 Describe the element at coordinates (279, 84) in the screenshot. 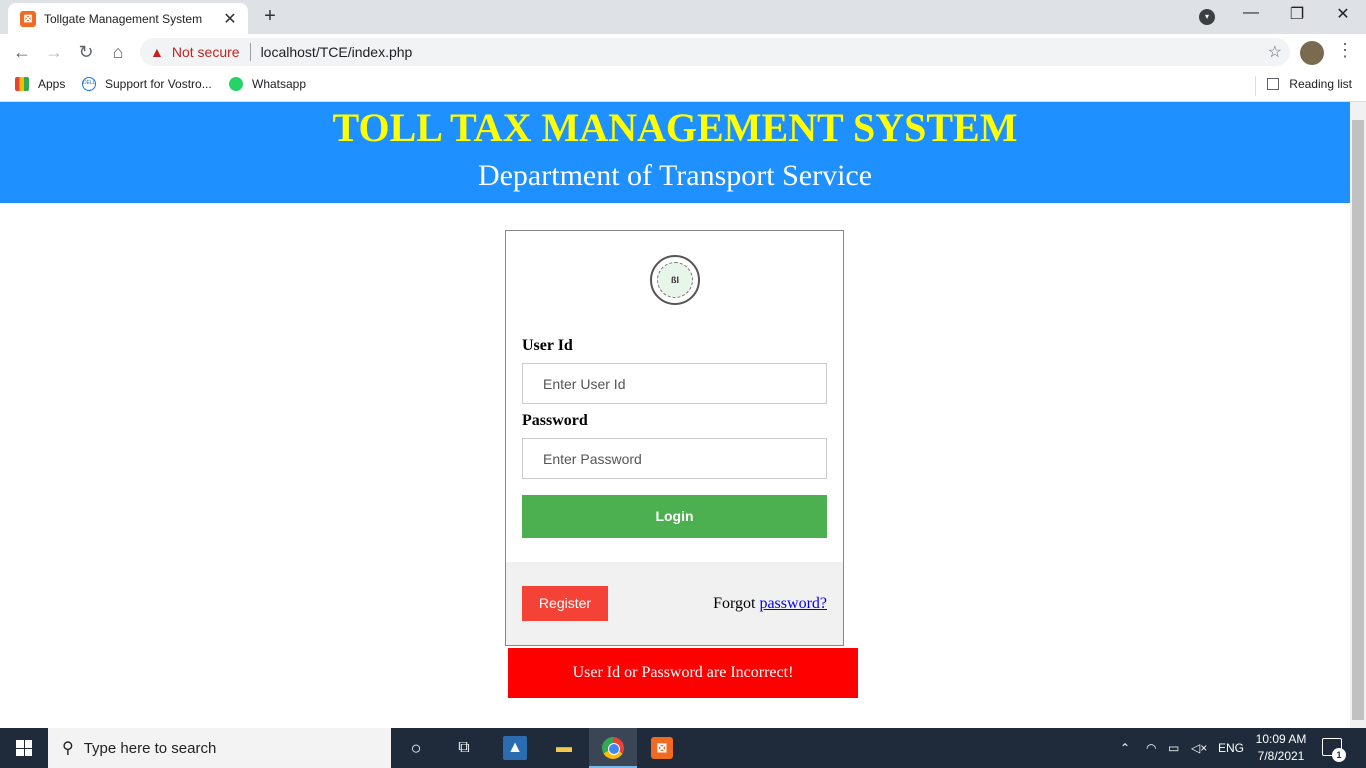

I see `bookmark-label: Whatsapp` at that location.